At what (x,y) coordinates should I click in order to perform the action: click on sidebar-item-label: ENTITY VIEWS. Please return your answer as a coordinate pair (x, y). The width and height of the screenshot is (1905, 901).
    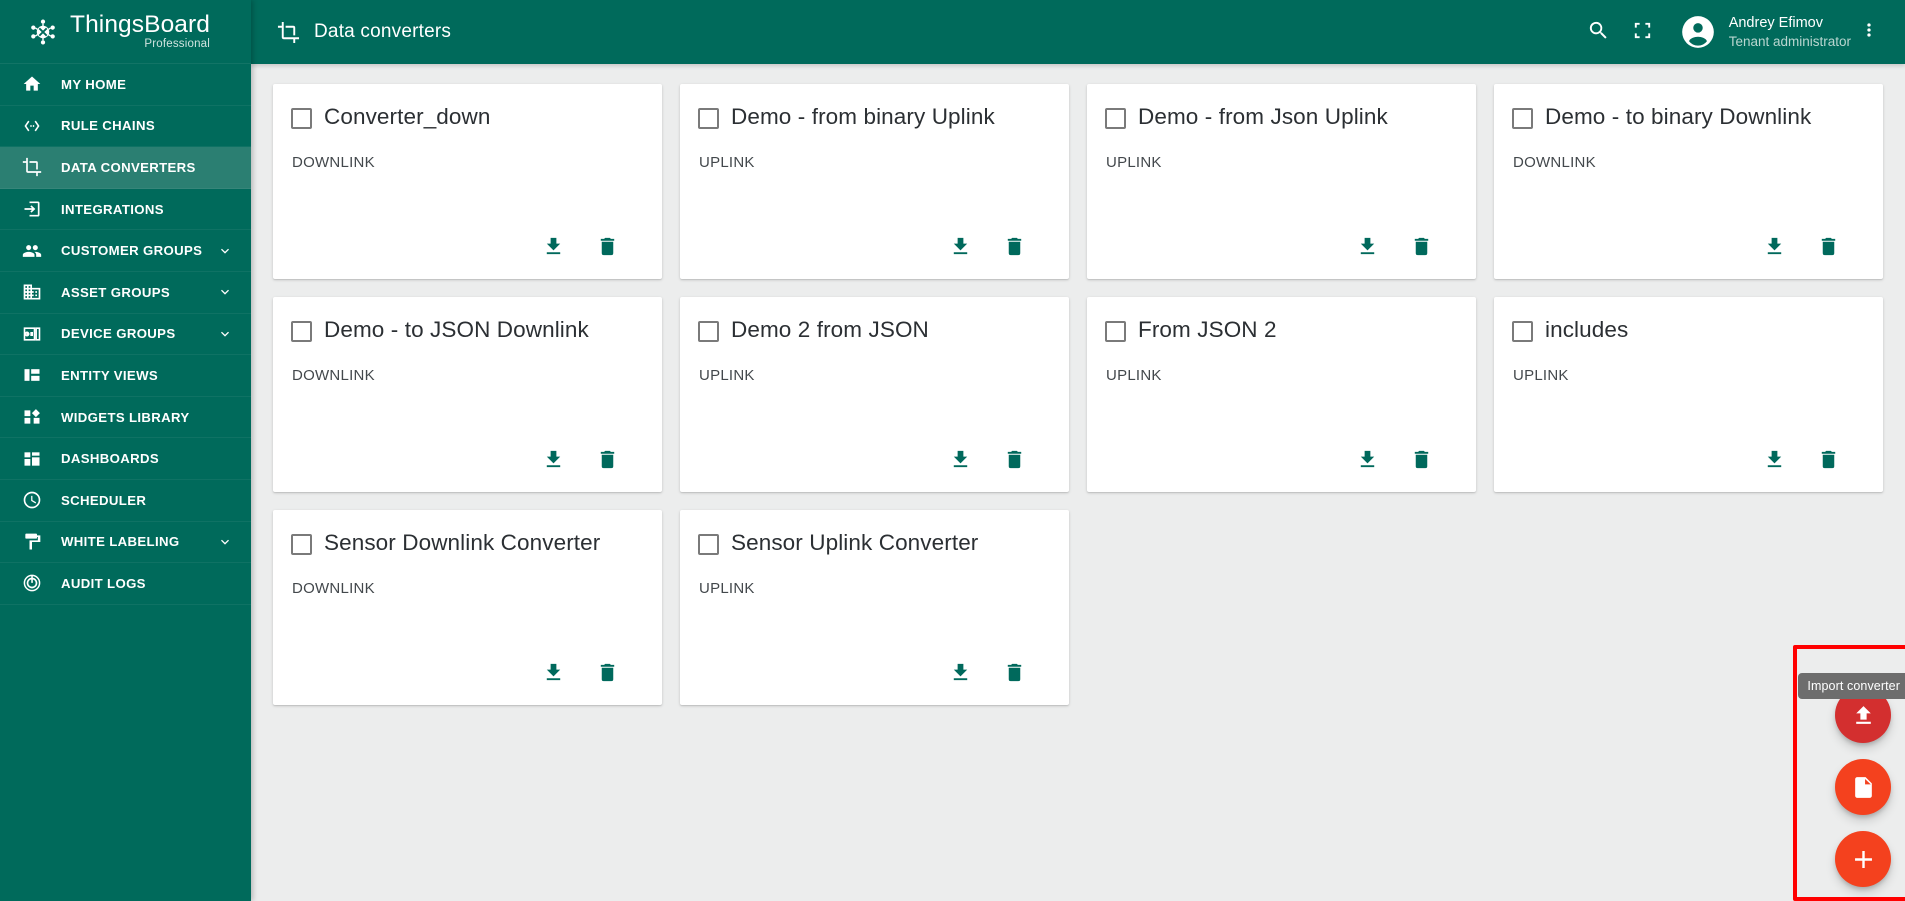
    Looking at the image, I should click on (110, 375).